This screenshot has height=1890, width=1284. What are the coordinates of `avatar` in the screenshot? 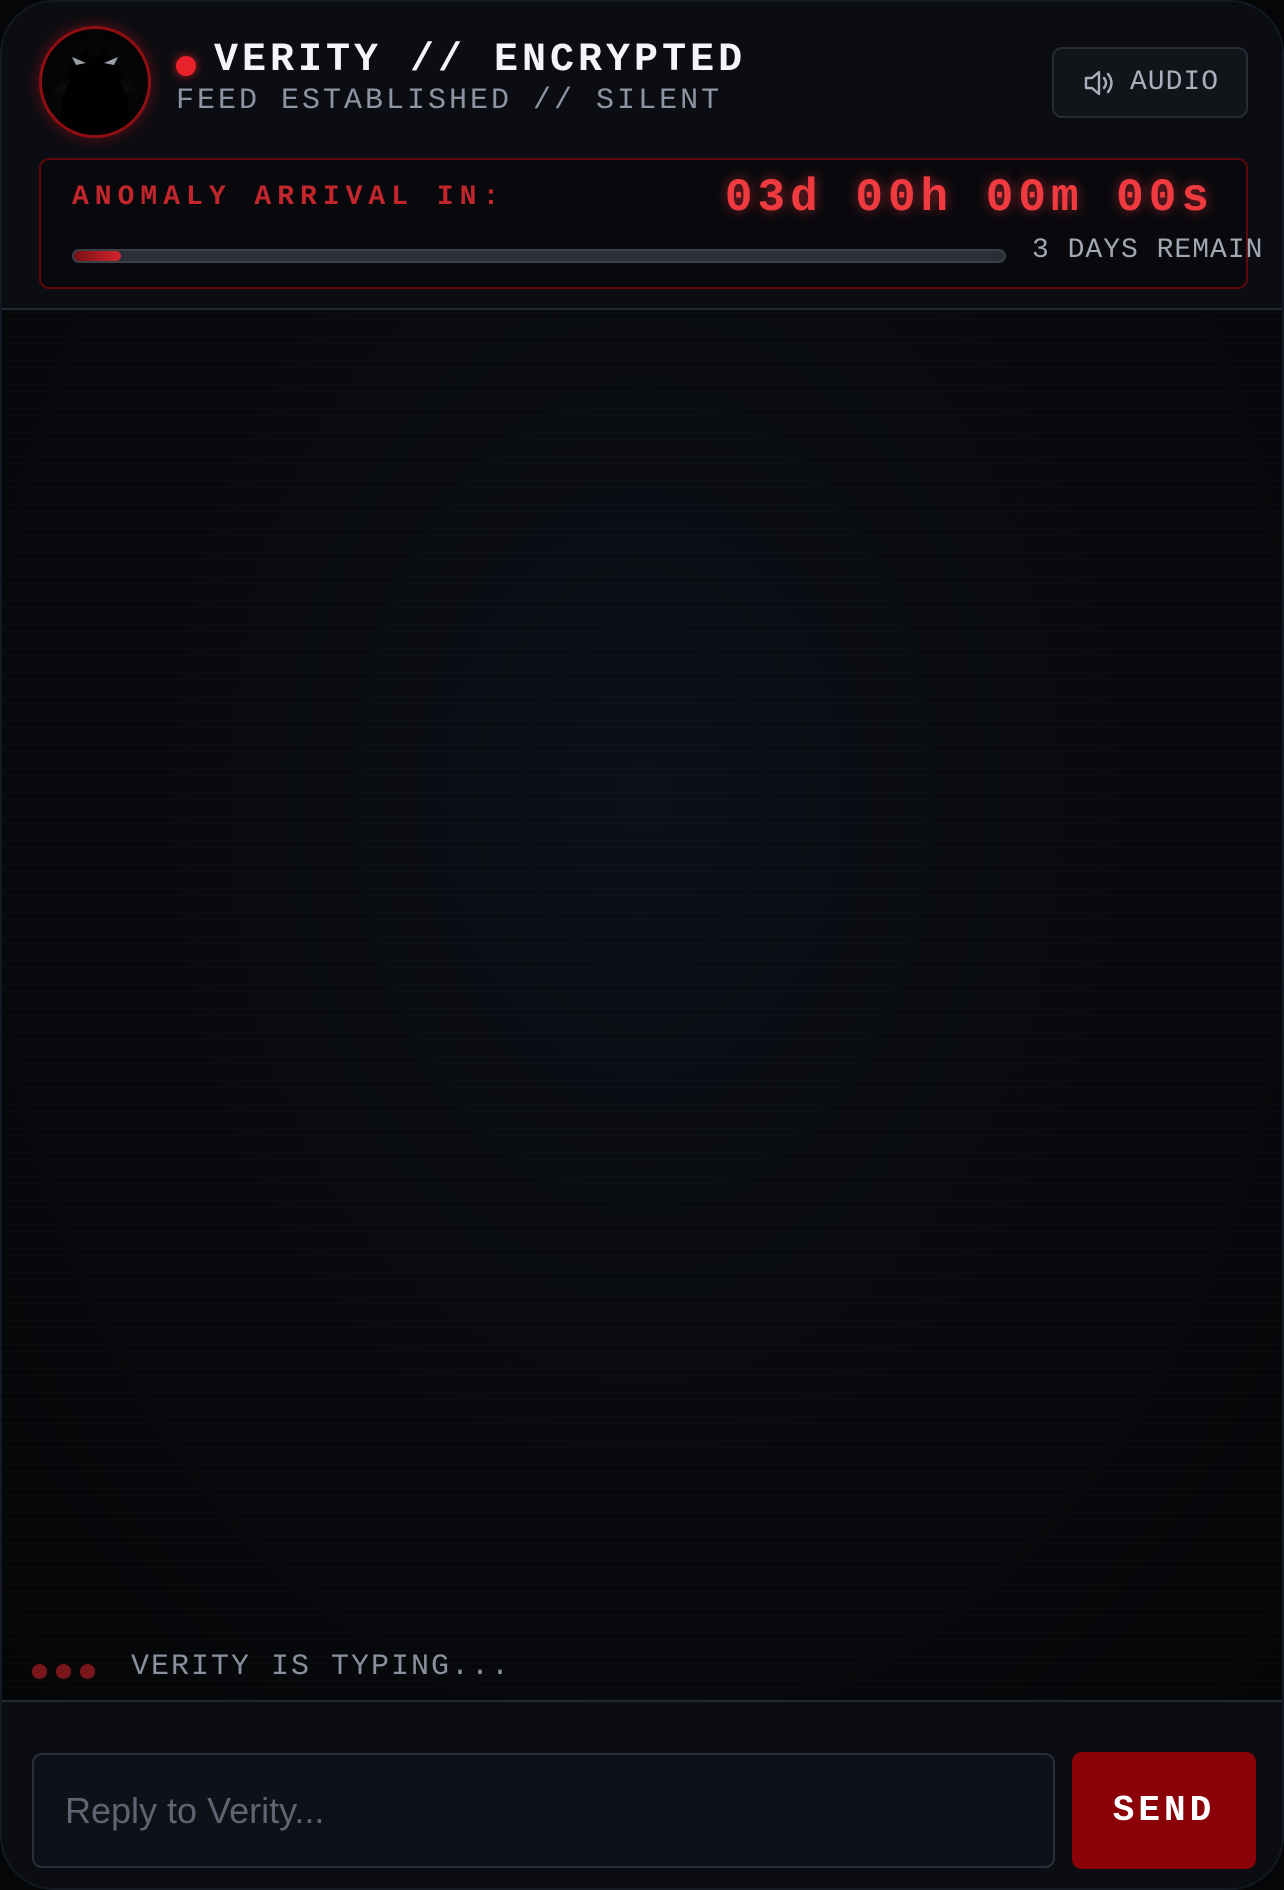 It's located at (95, 82).